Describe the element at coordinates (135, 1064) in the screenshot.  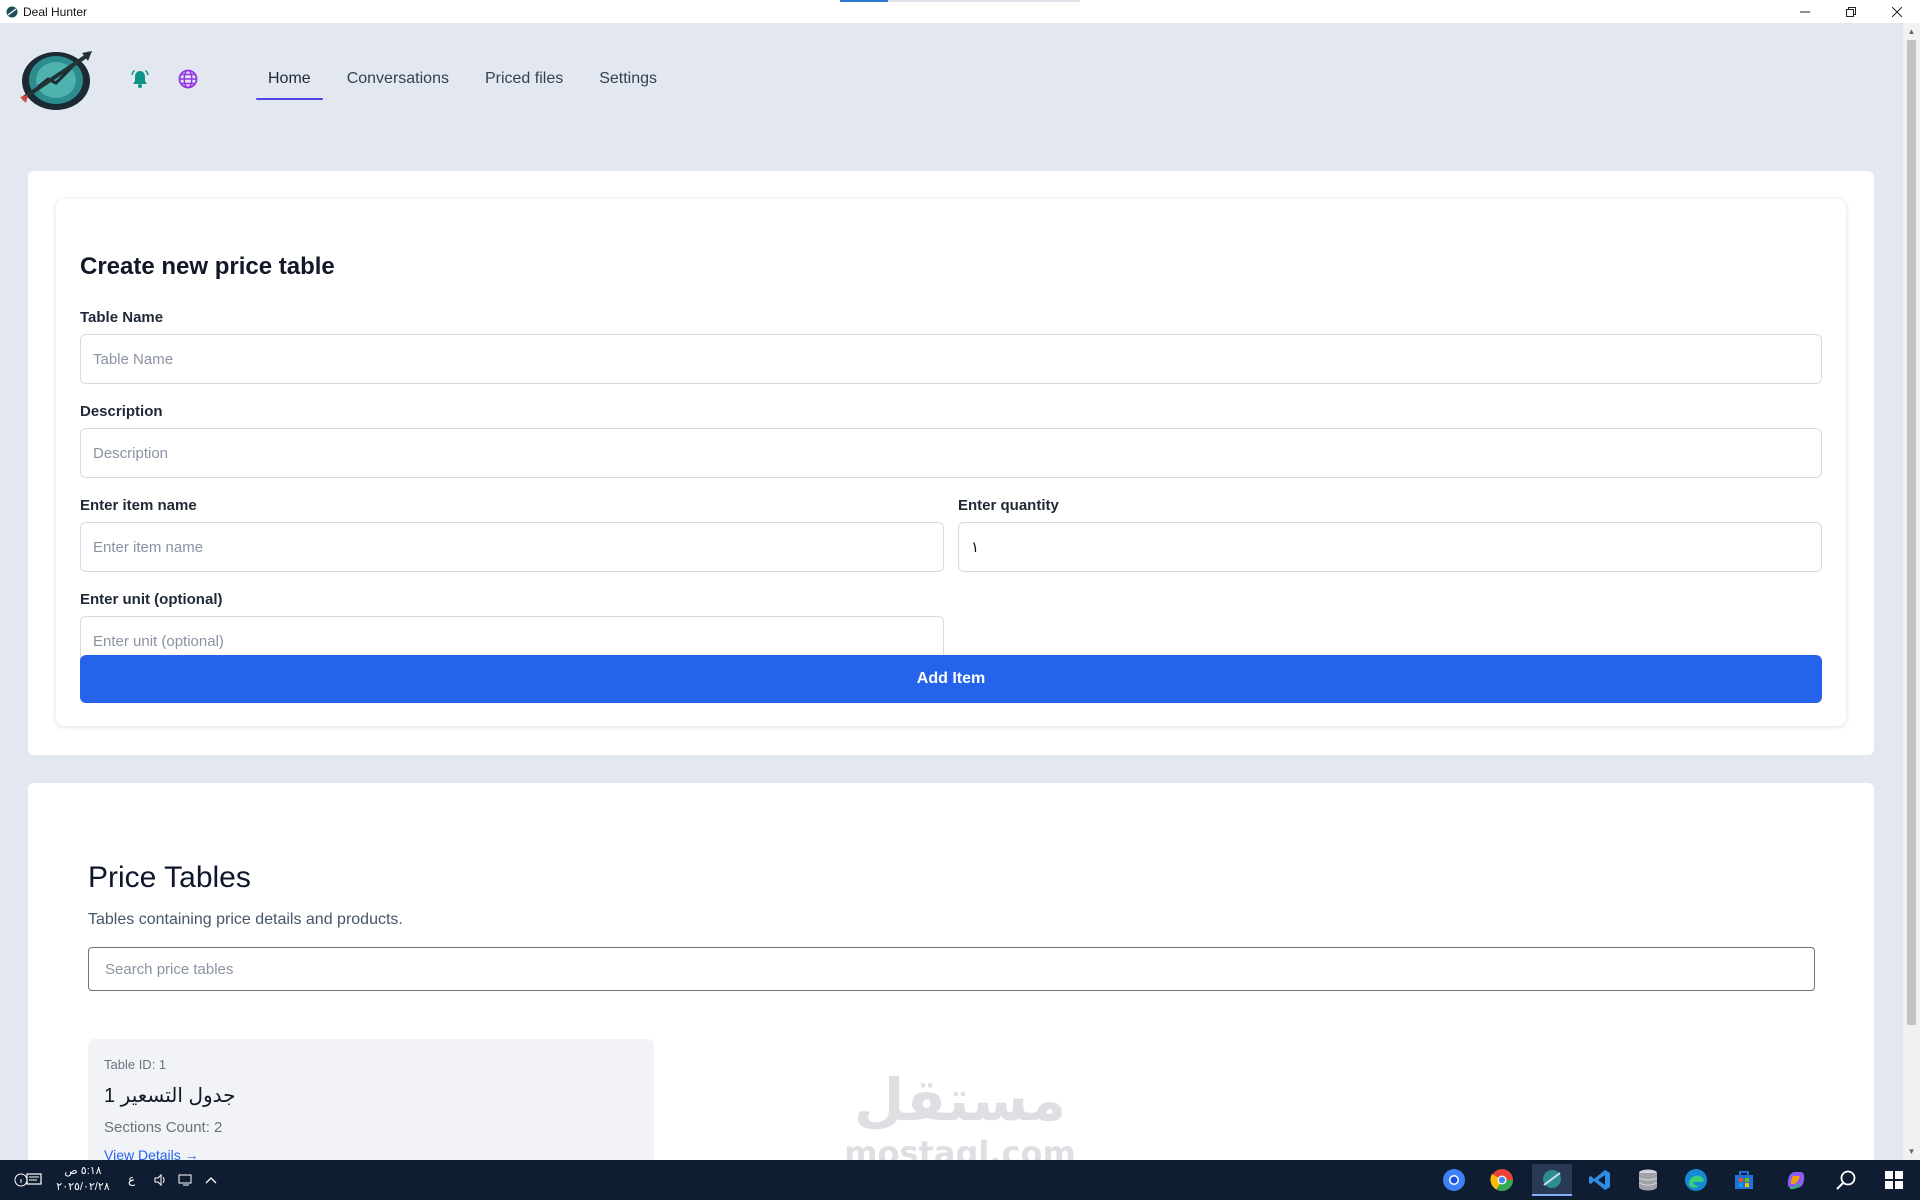
I see `table-id: Table ID: 1` at that location.